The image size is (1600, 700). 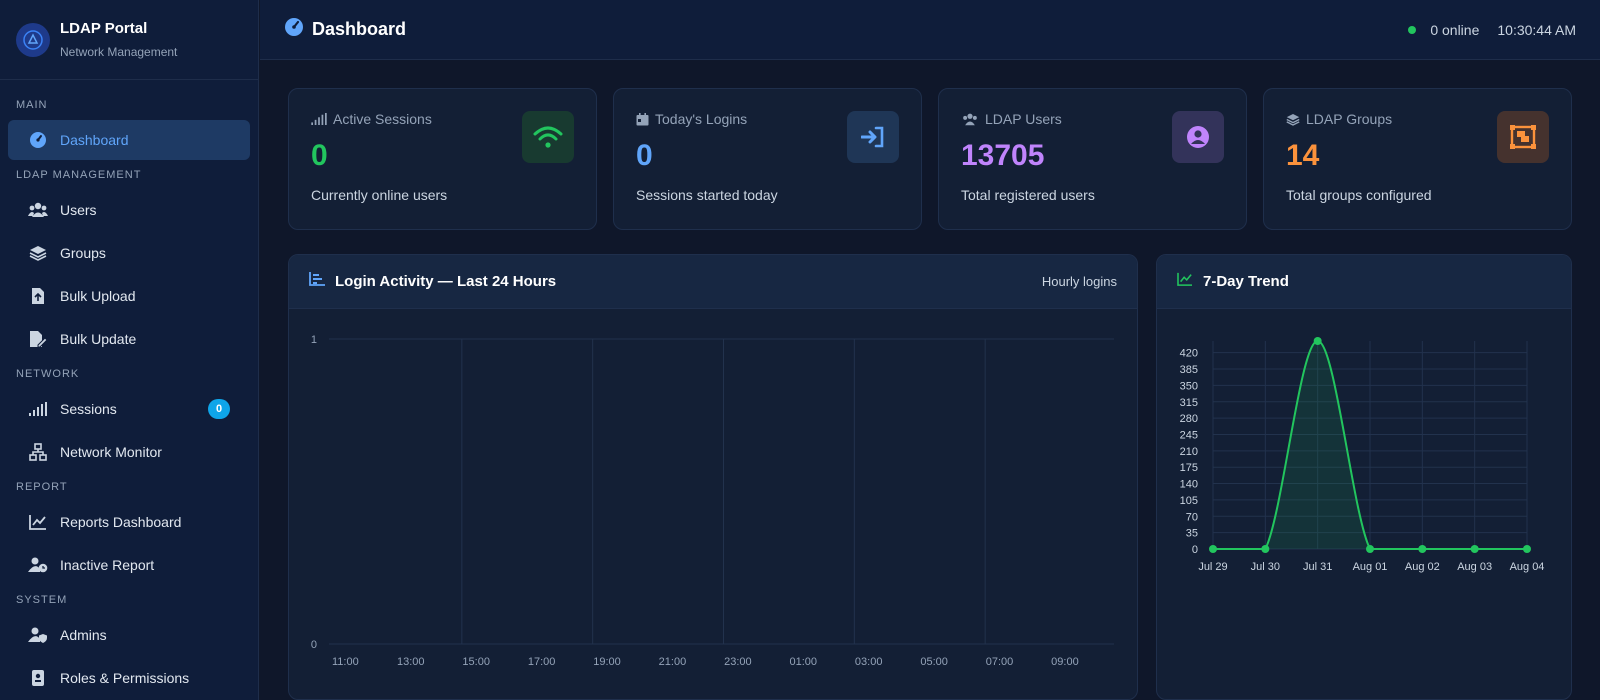 I want to click on sidebar-item-network-monitor: Network Monitor, so click(x=129, y=452).